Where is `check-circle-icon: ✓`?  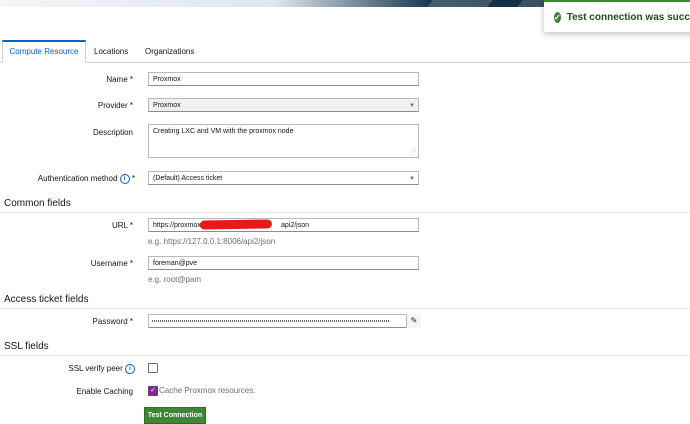
check-circle-icon: ✓ is located at coordinates (557, 17).